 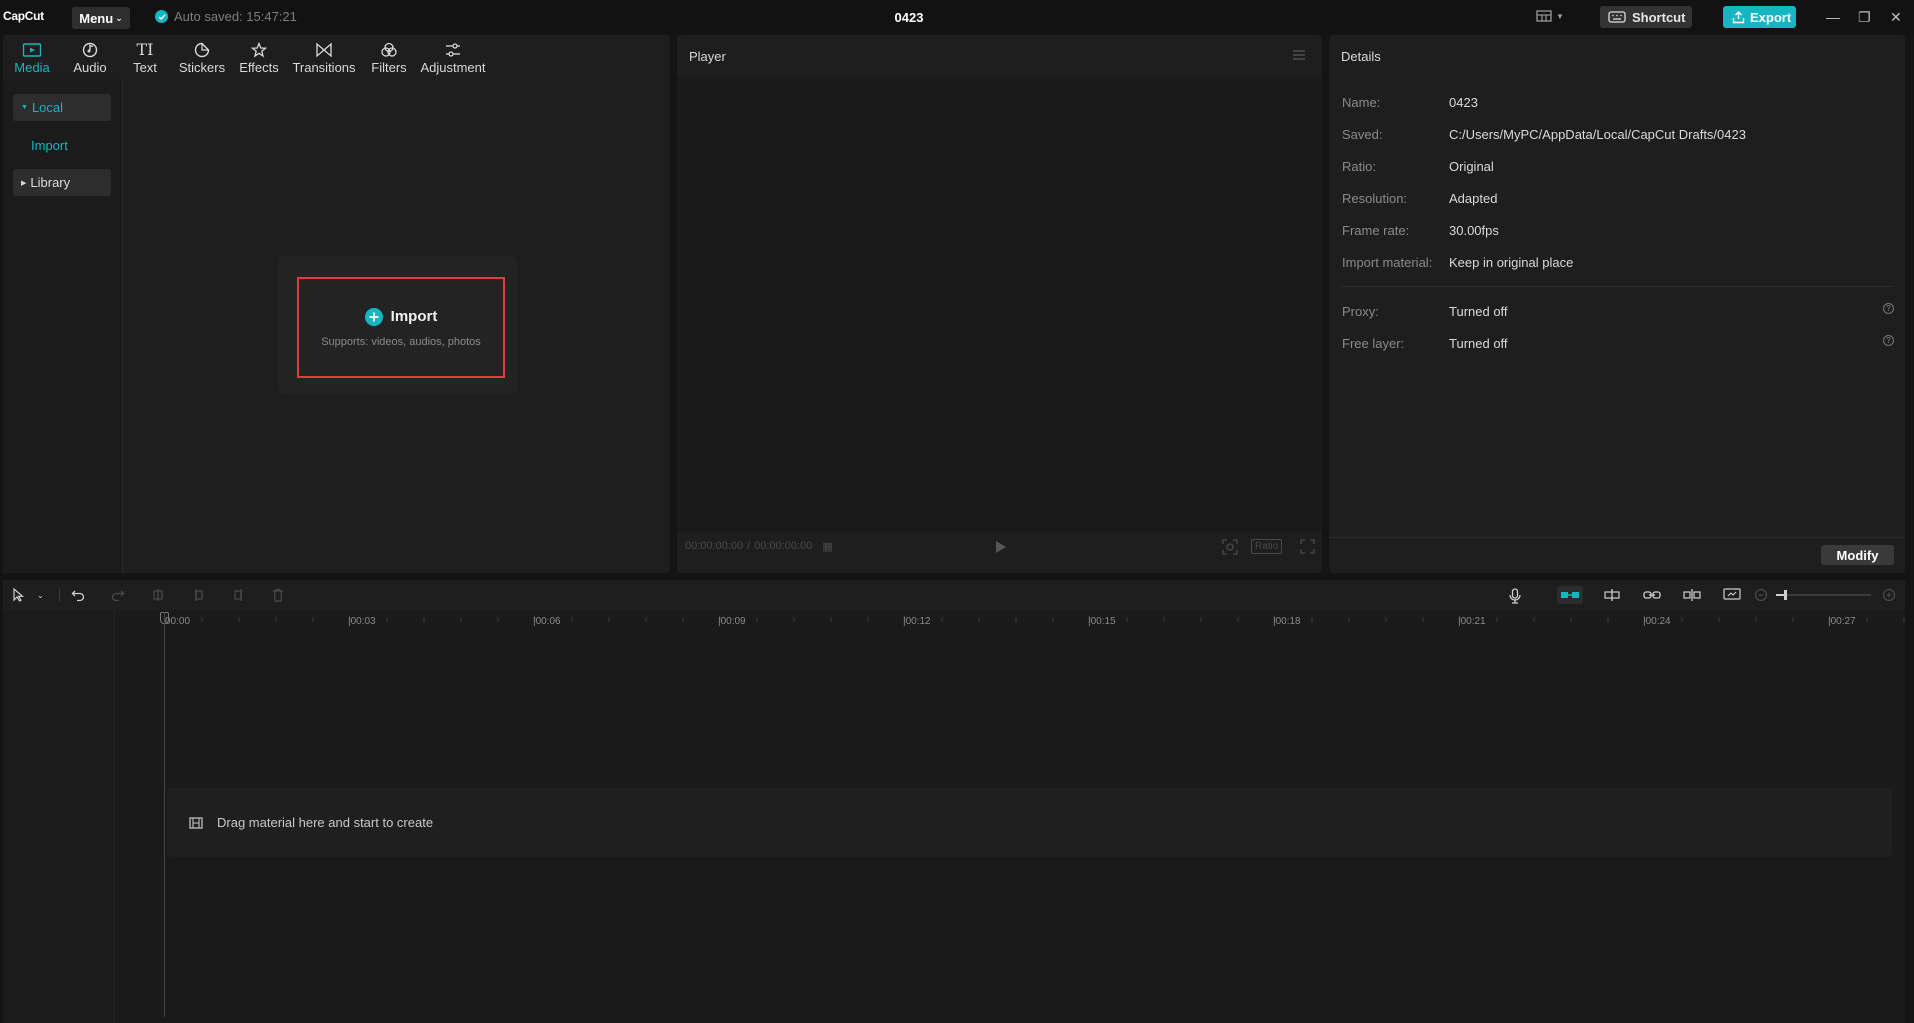 What do you see at coordinates (1785, 595) in the screenshot?
I see `zoom-slider-handle` at bounding box center [1785, 595].